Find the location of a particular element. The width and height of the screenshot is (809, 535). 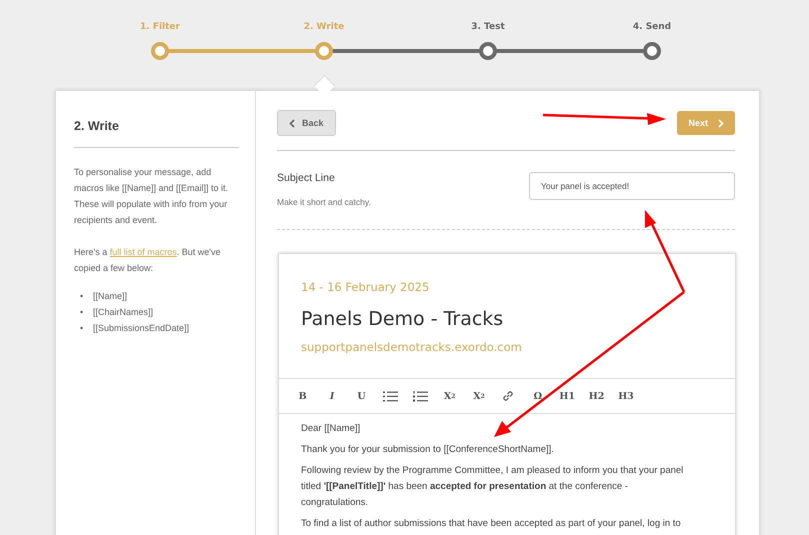

email-paragraph: To find a list of author submissions that have been accepted as part of your panel, log in to is located at coordinates (491, 524).